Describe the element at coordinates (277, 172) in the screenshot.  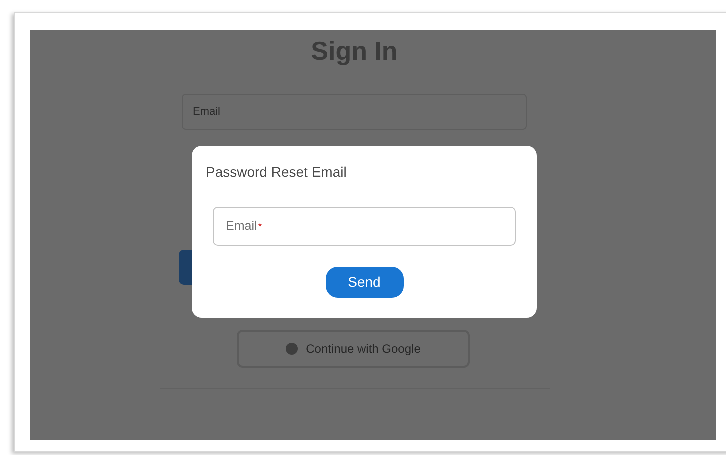
I see `dialog-title: Password Reset Email` at that location.